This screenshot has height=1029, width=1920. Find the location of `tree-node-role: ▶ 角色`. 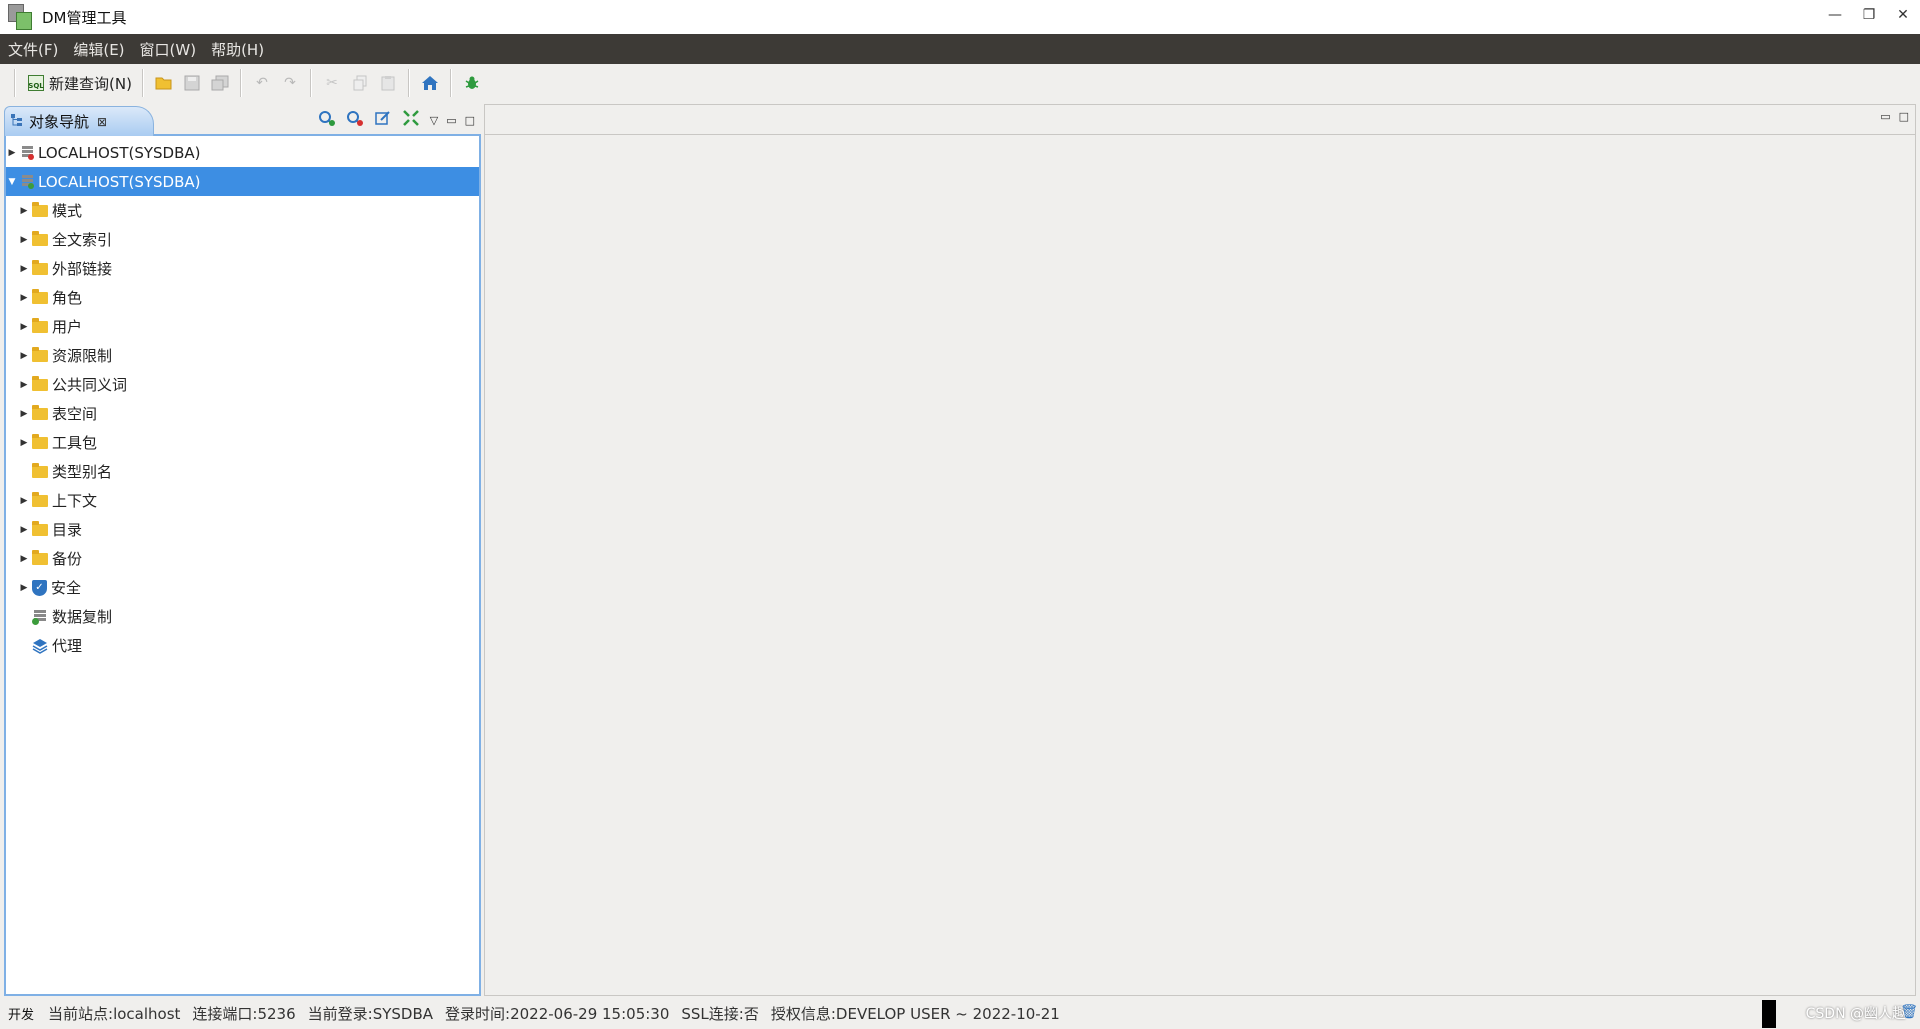

tree-node-role: ▶ 角色 is located at coordinates (242, 297).